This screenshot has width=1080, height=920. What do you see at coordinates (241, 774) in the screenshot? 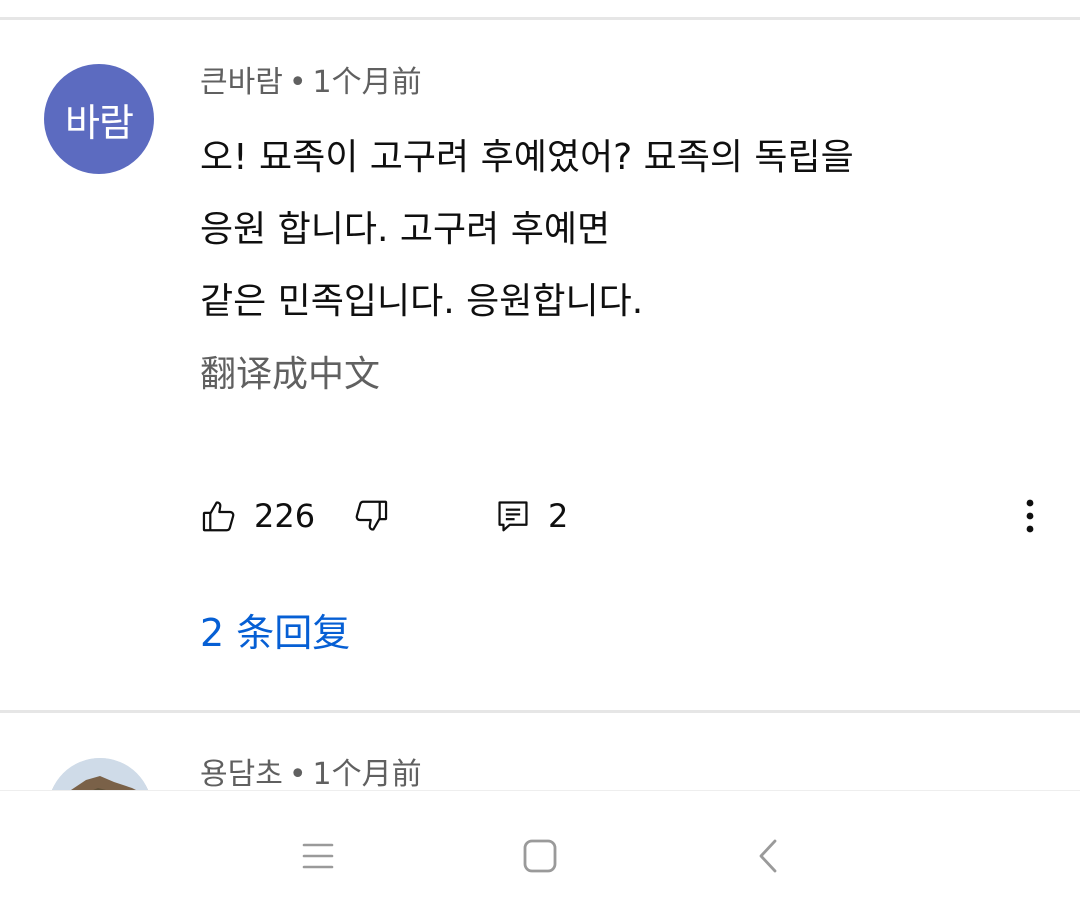
I see `comment-author: 용담초` at bounding box center [241, 774].